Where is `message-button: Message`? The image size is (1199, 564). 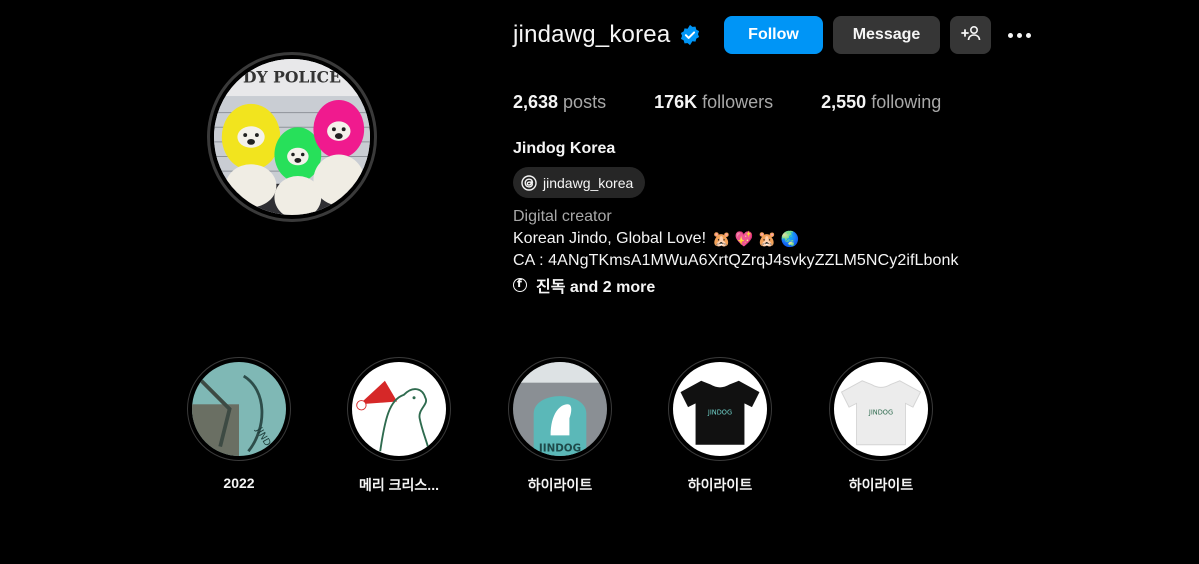
message-button: Message is located at coordinates (886, 35).